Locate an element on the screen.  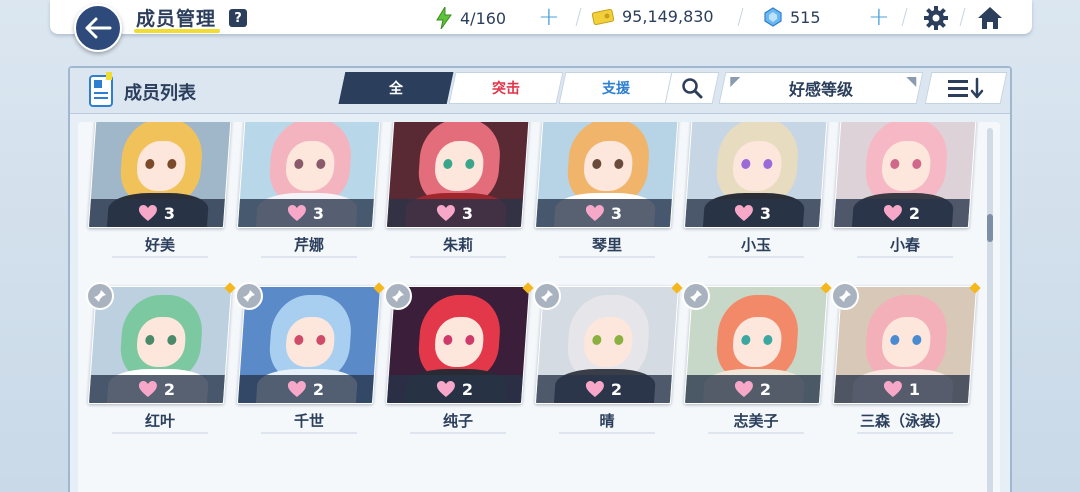
affection-level: 1 is located at coordinates (915, 389).